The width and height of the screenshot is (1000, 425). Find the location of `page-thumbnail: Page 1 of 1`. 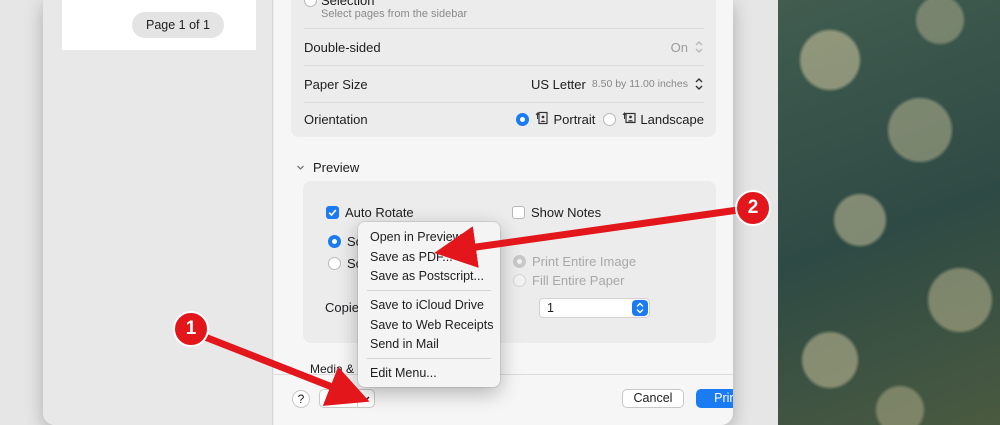

page-thumbnail: Page 1 of 1 is located at coordinates (159, 25).